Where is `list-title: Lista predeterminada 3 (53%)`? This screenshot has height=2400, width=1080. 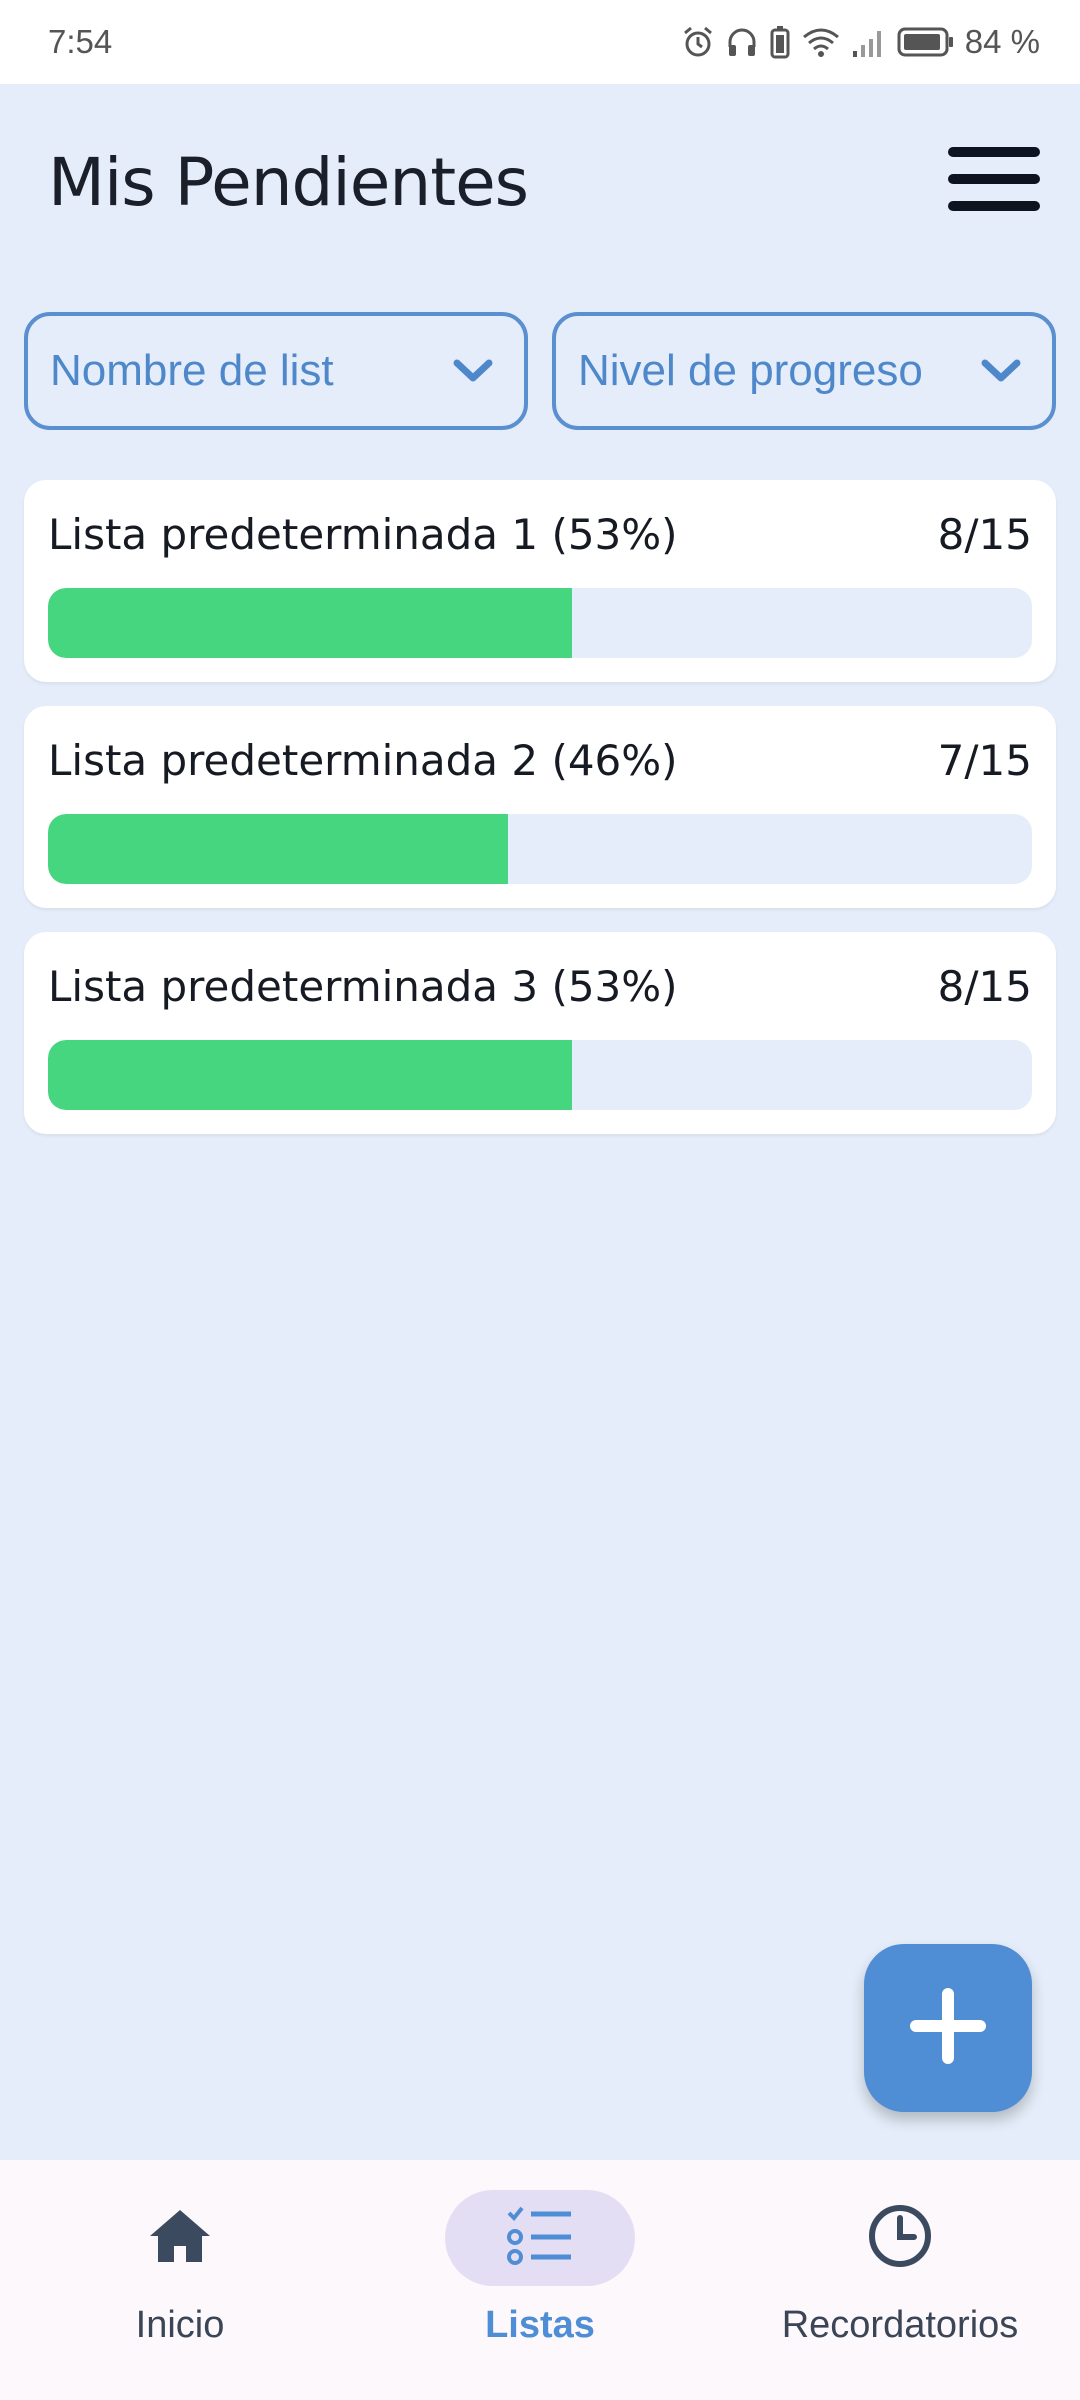 list-title: Lista predeterminada 3 (53%) is located at coordinates (363, 986).